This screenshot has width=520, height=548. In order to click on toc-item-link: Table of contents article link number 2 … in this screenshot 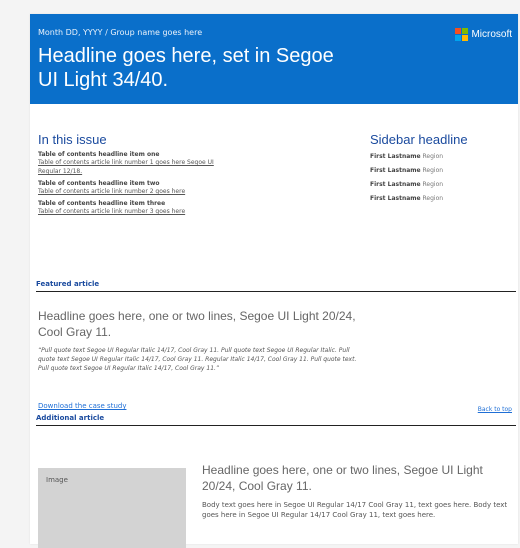, I will do `click(188, 191)`.